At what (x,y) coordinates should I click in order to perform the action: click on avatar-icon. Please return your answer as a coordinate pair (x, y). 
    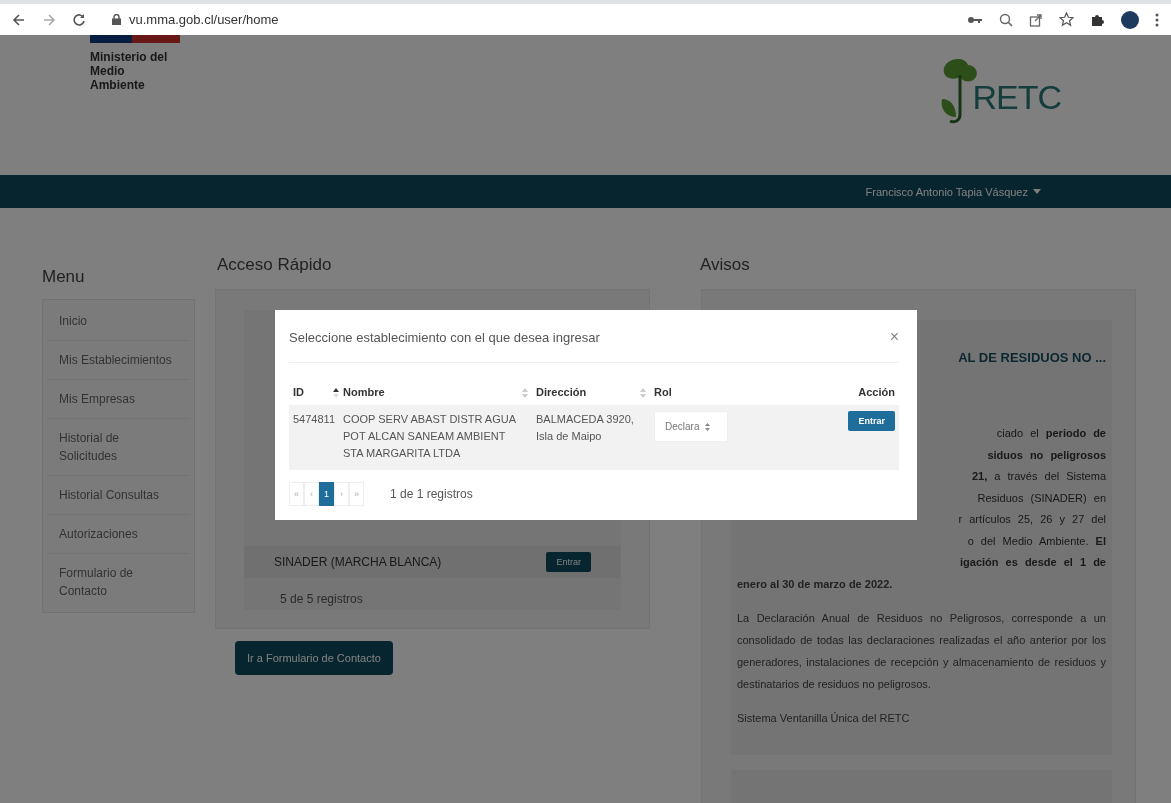
    Looking at the image, I should click on (1130, 19).